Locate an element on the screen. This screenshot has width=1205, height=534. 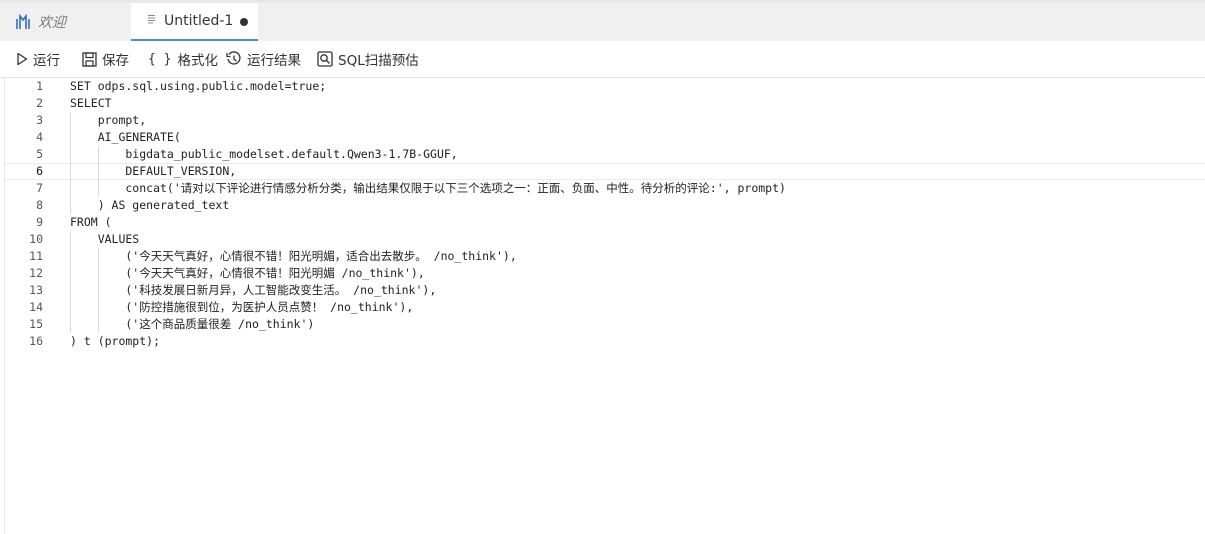
run-results-button: 运行结果 is located at coordinates (263, 59).